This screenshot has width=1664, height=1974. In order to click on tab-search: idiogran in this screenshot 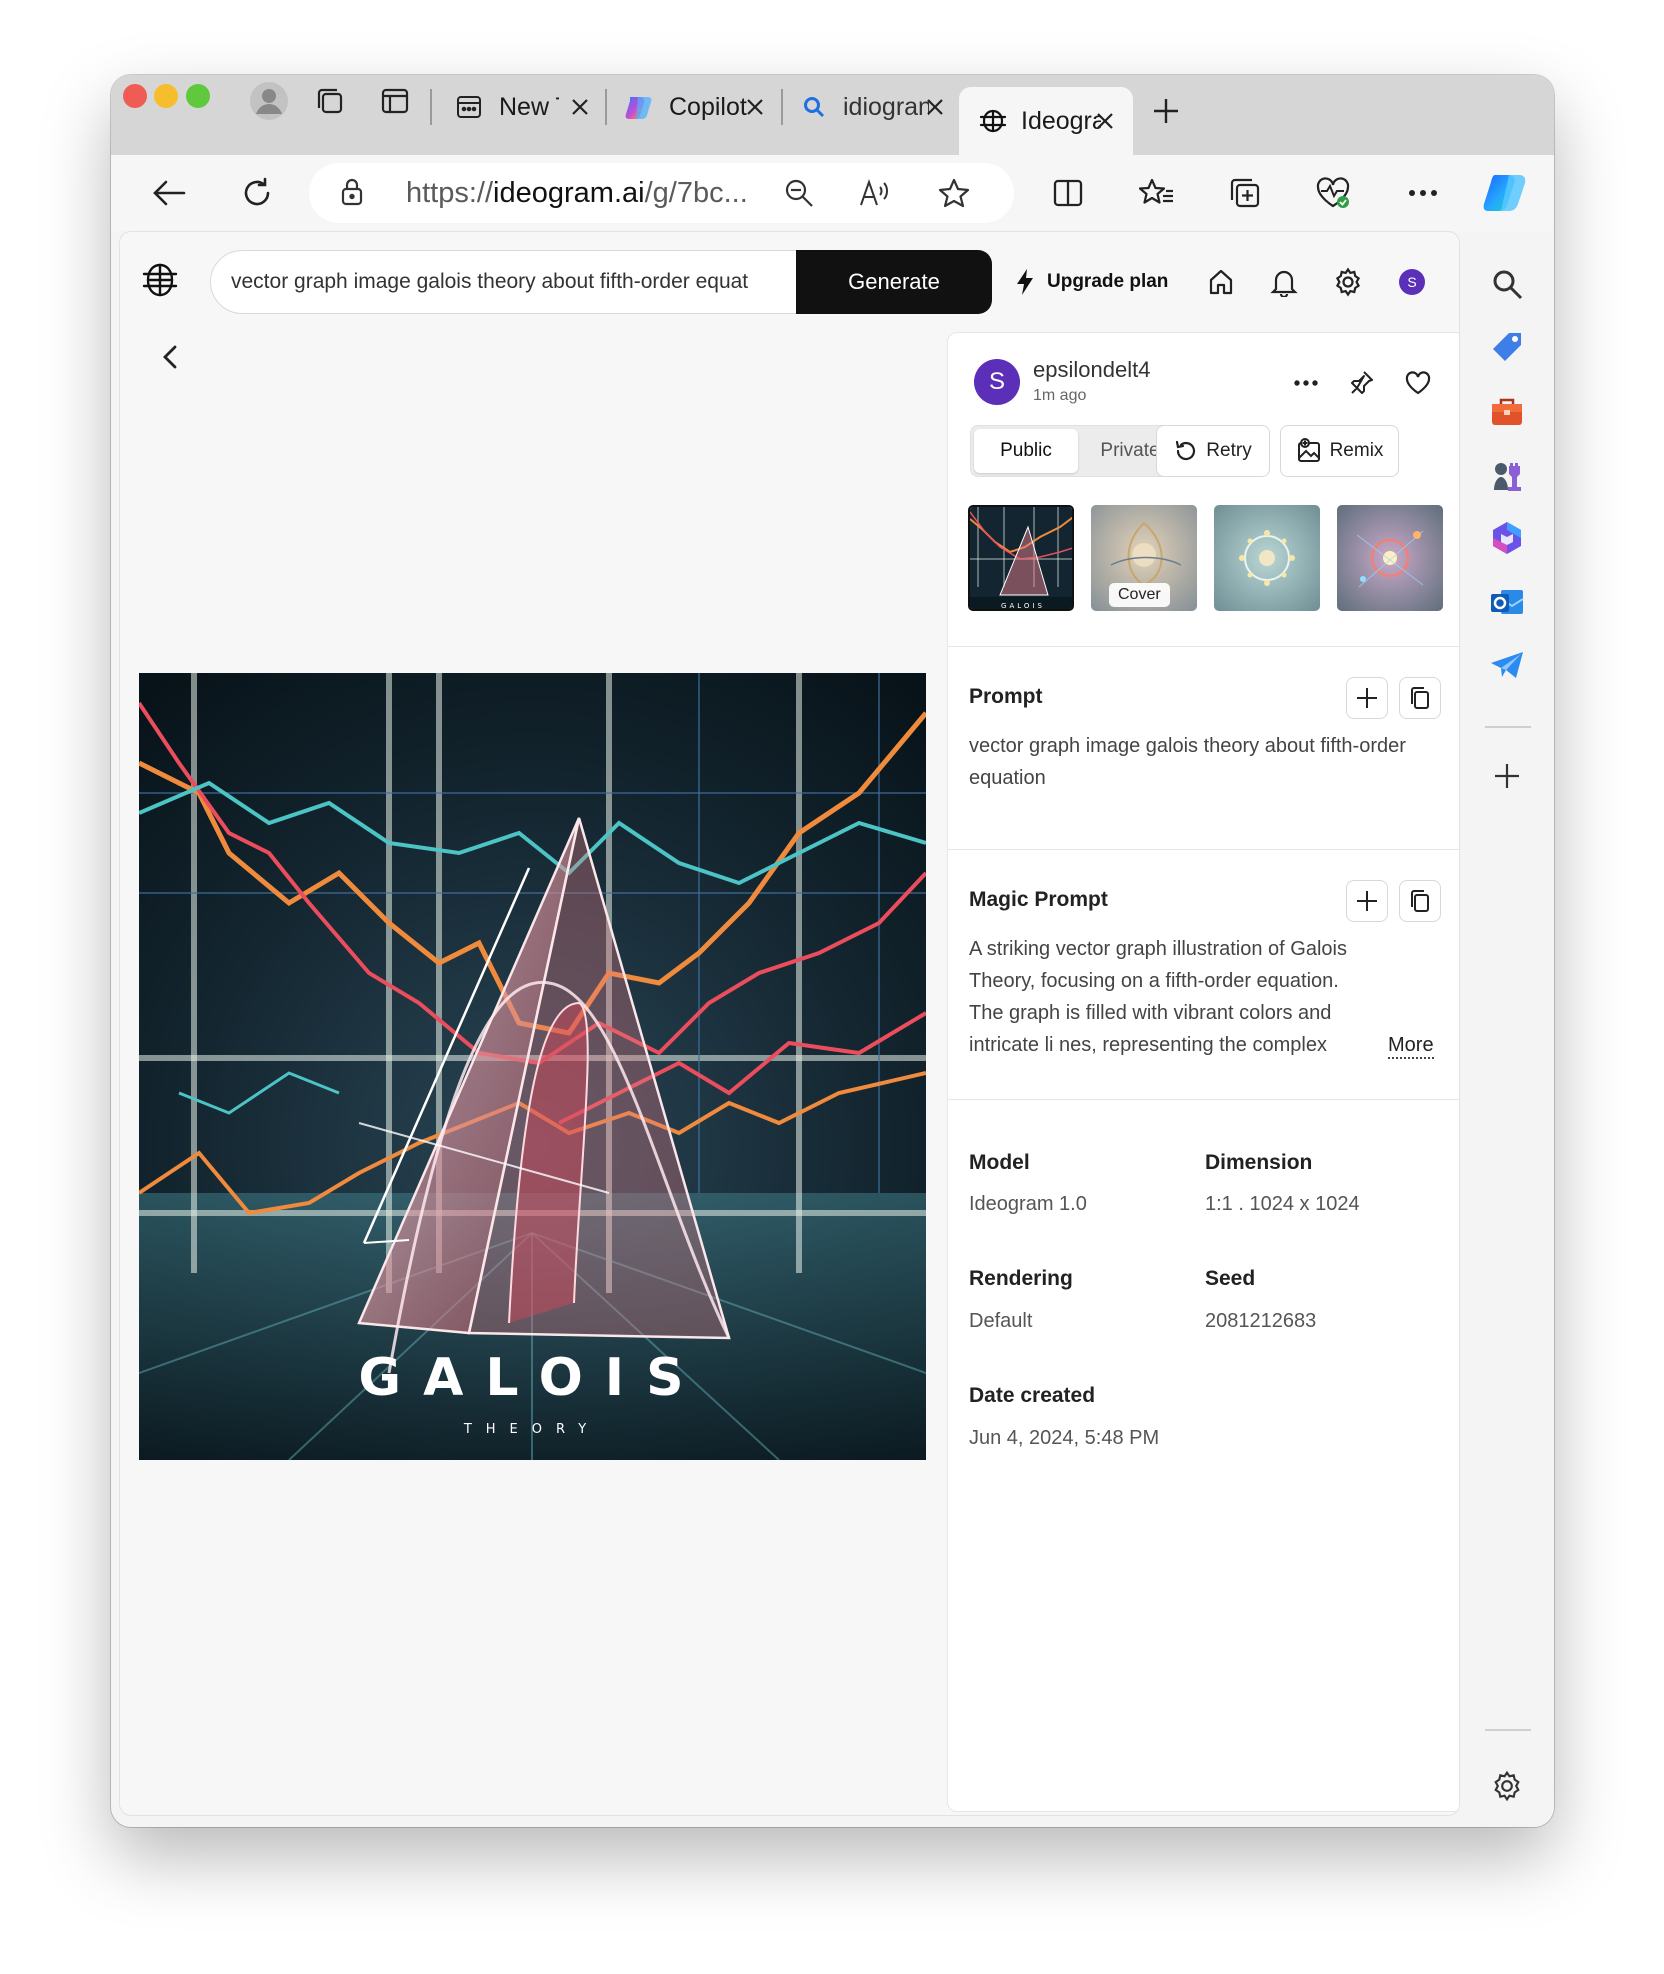, I will do `click(867, 107)`.